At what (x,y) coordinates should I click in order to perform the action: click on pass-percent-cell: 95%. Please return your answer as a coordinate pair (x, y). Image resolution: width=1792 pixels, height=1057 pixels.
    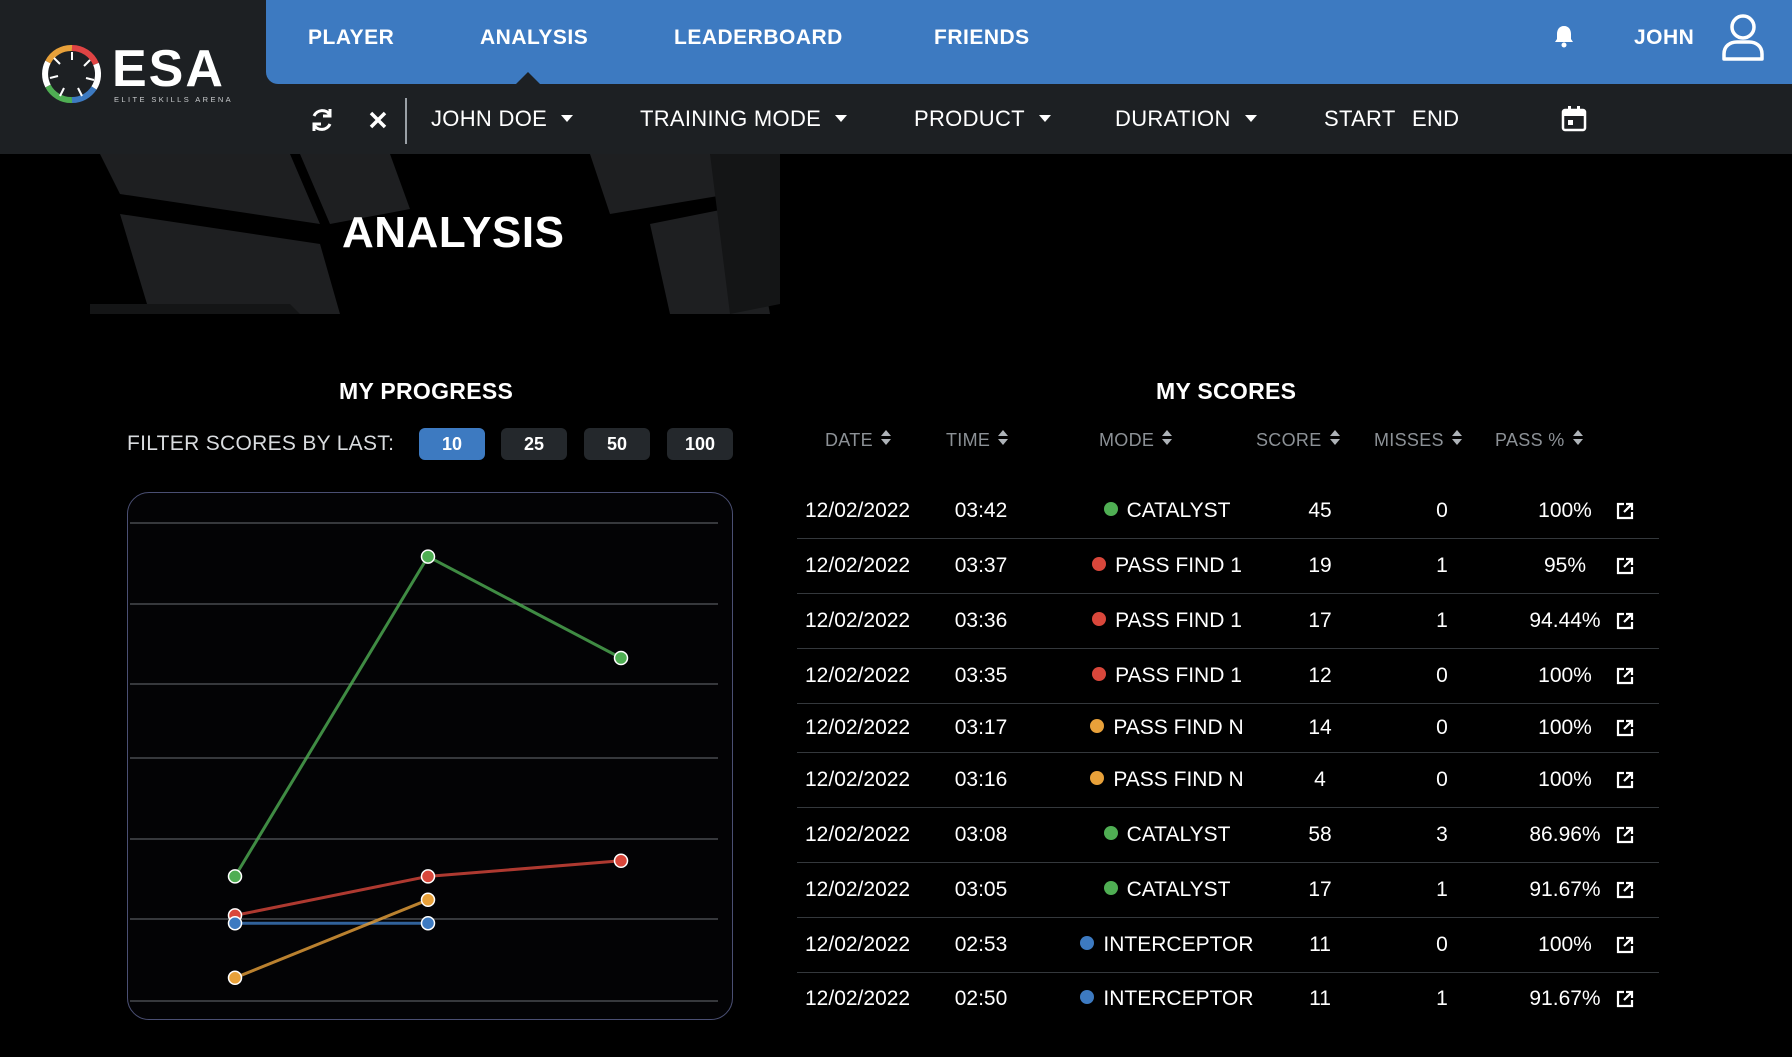
    Looking at the image, I should click on (1565, 565).